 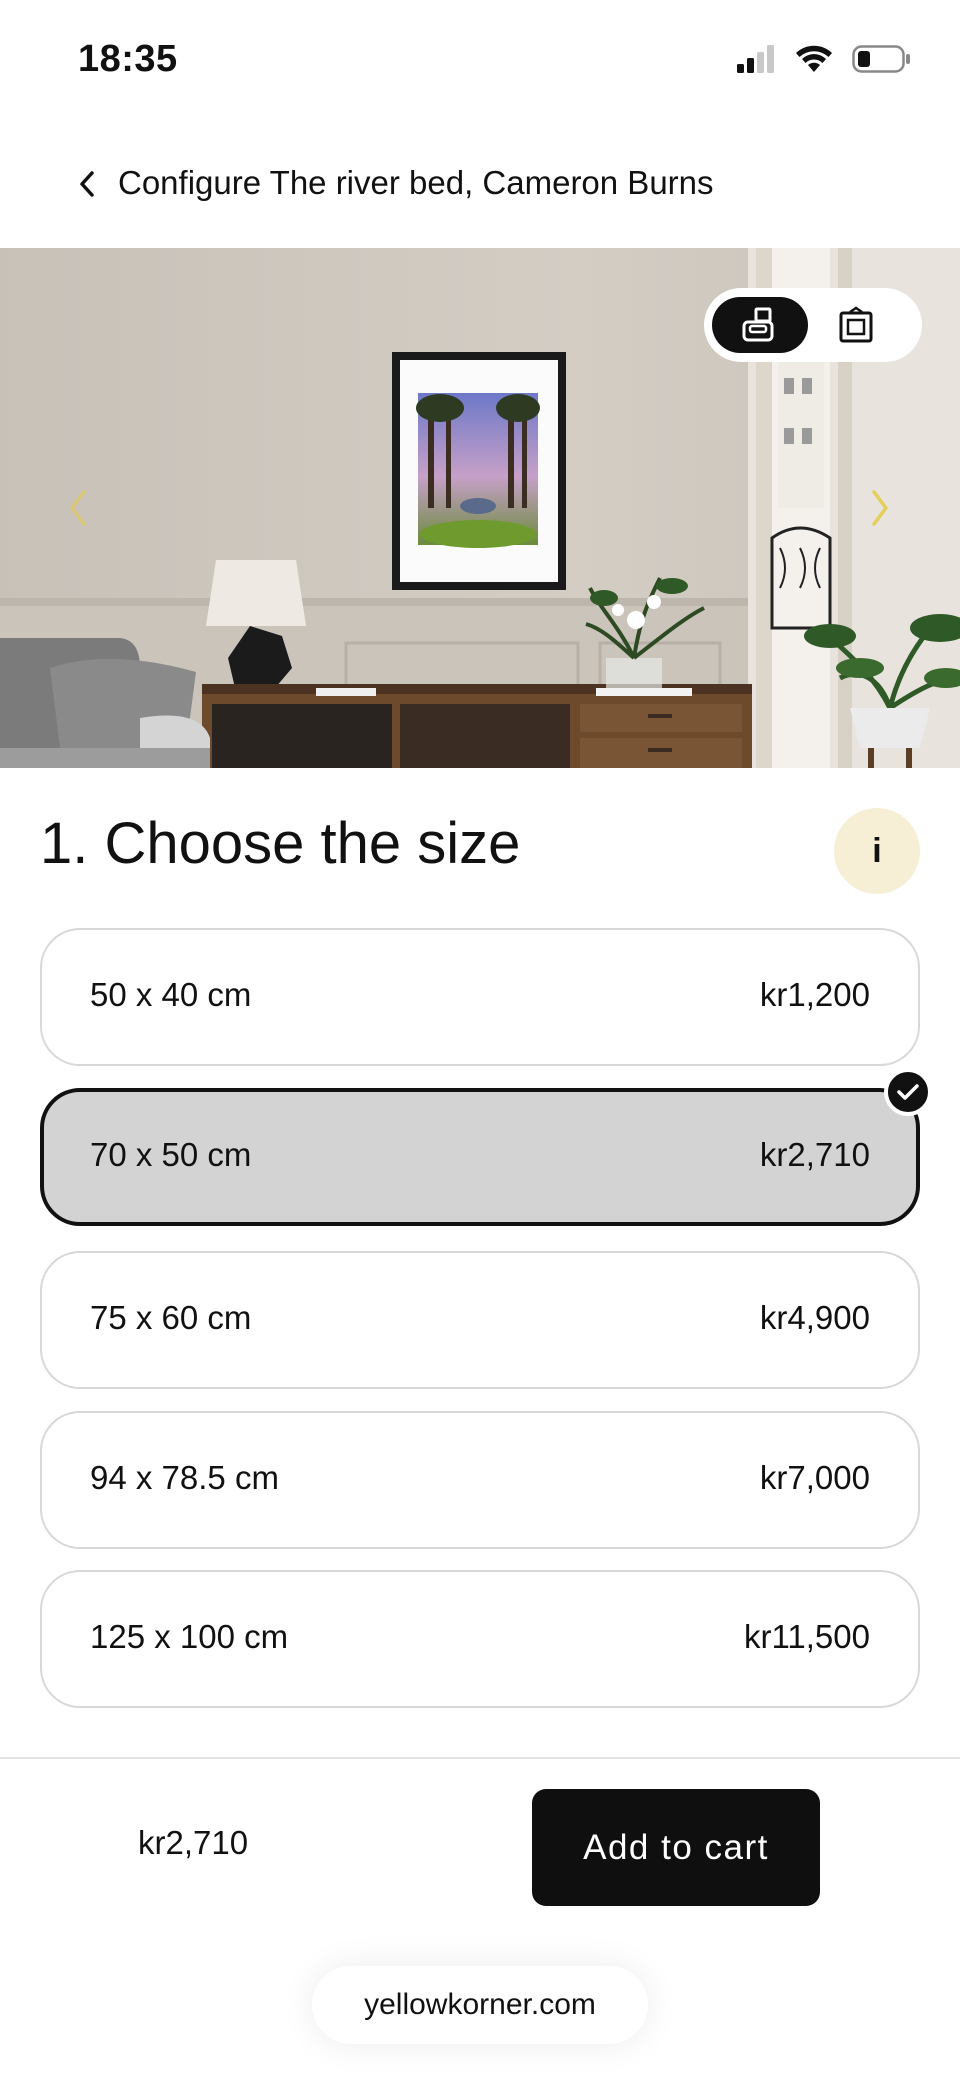 I want to click on frame-view-button, so click(x=856, y=325).